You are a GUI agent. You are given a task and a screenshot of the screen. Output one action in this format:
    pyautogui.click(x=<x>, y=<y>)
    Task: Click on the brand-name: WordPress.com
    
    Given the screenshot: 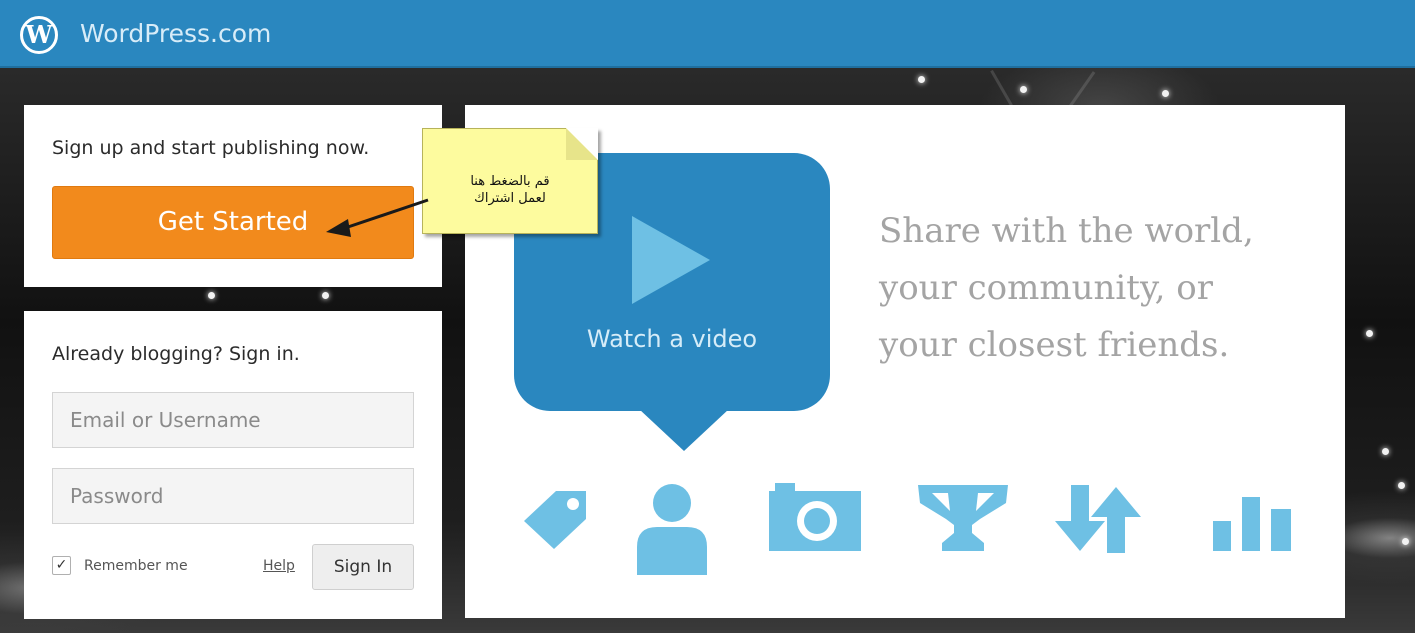 What is the action you would take?
    pyautogui.click(x=175, y=33)
    